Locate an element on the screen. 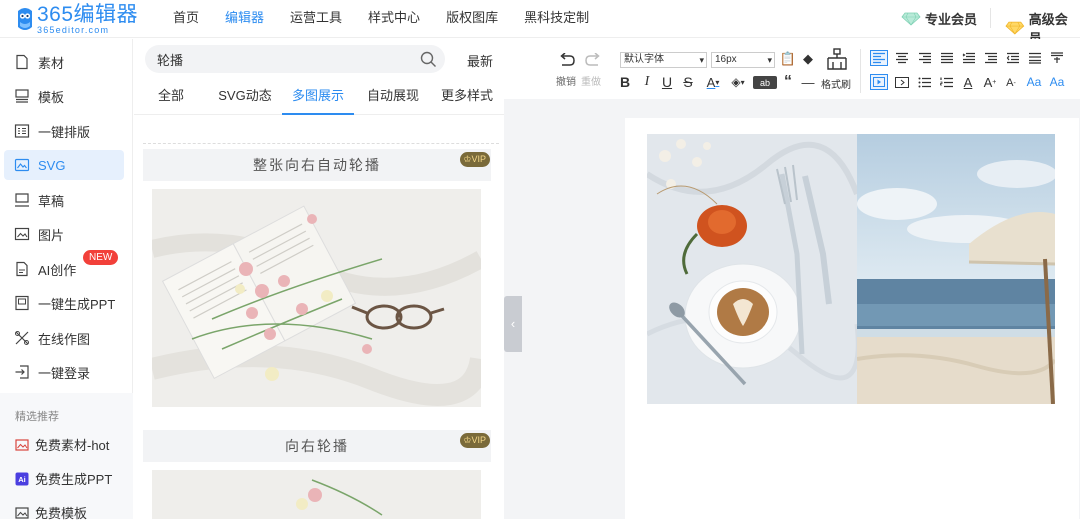 Image resolution: width=1080 pixels, height=522 pixels. font-size-select: 16px is located at coordinates (743, 60).